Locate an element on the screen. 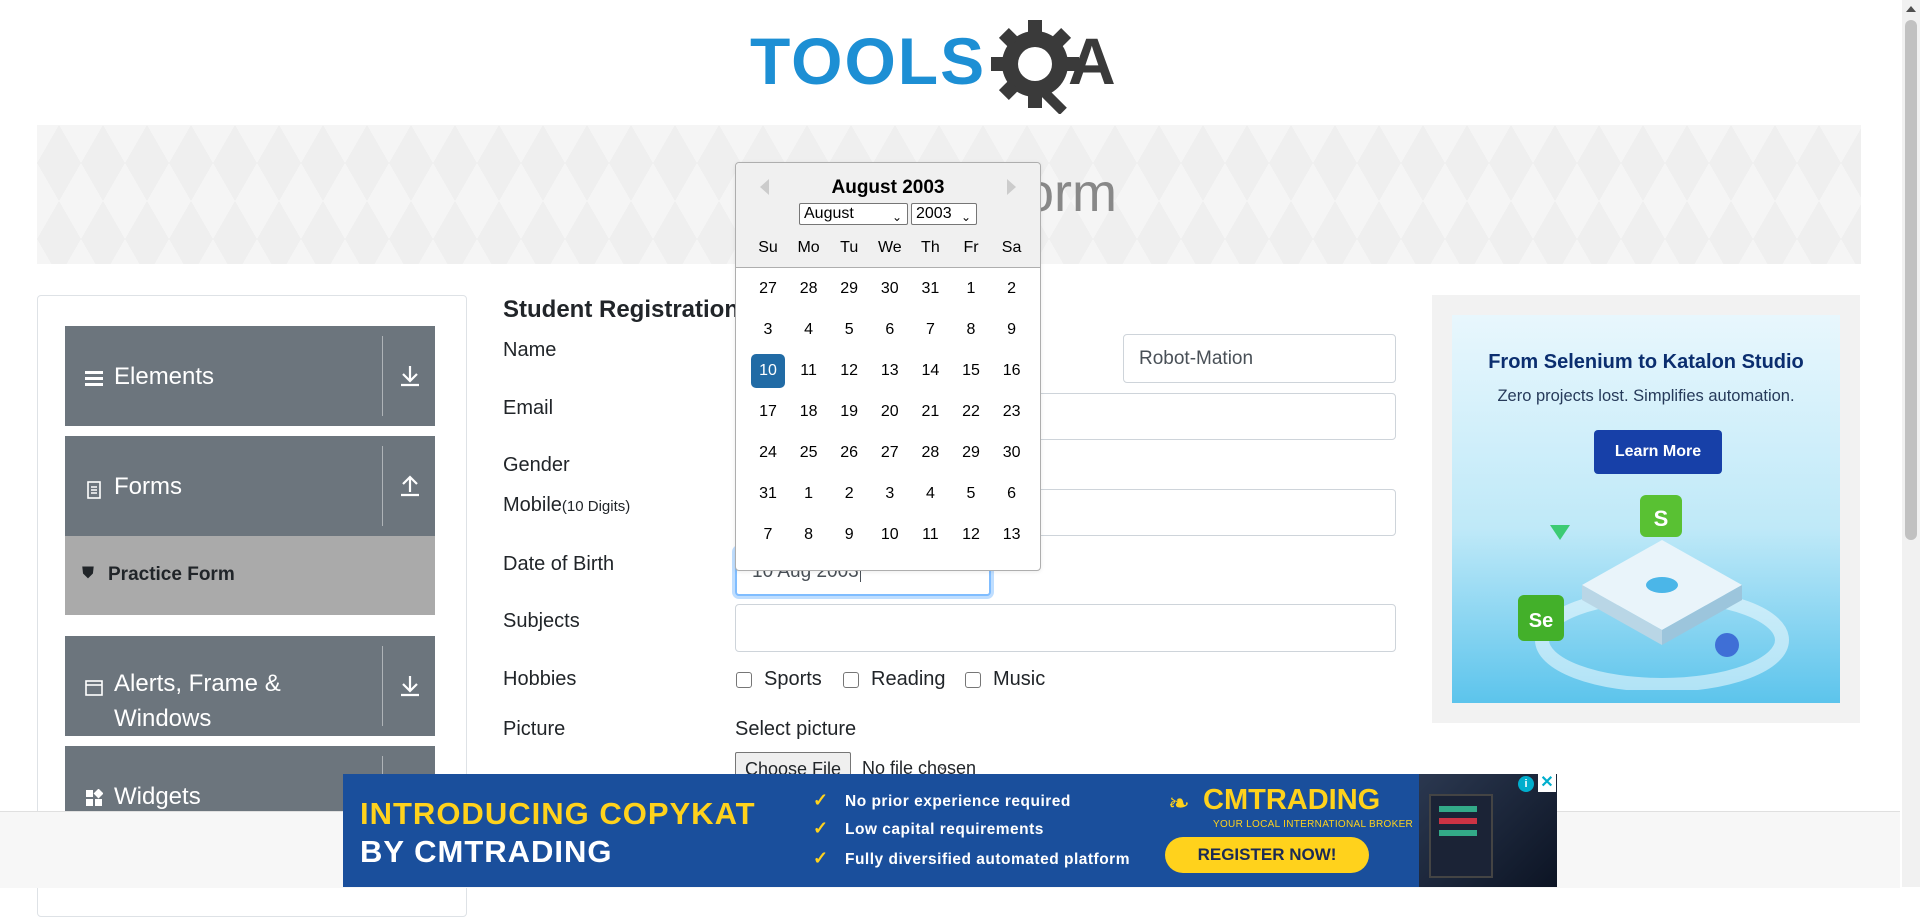 The width and height of the screenshot is (1920, 917). calendar-day: 16 is located at coordinates (1012, 371).